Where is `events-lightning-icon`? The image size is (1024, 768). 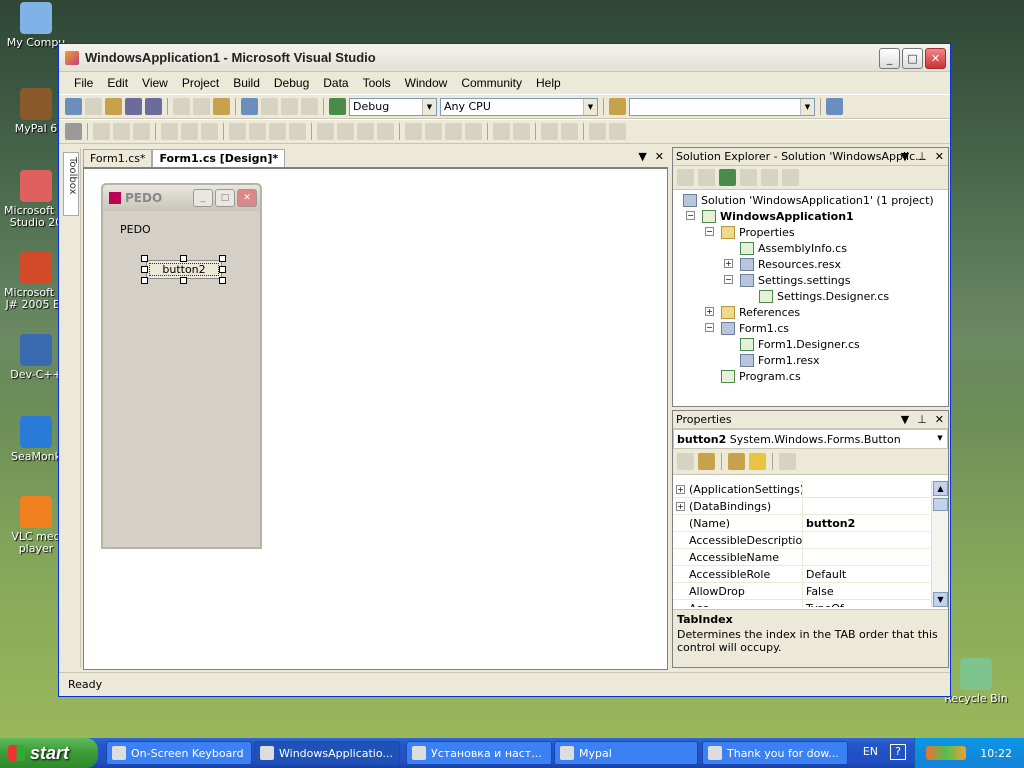 events-lightning-icon is located at coordinates (757, 461).